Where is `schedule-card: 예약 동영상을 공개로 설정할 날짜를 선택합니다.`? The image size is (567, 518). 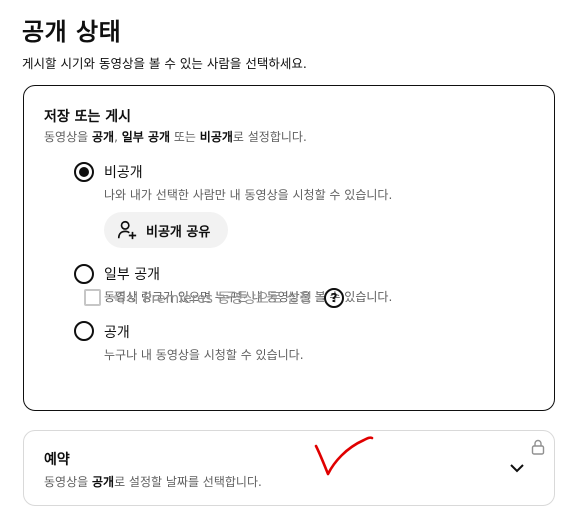 schedule-card: 예약 동영상을 공개로 설정할 날짜를 선택합니다. is located at coordinates (289, 468).